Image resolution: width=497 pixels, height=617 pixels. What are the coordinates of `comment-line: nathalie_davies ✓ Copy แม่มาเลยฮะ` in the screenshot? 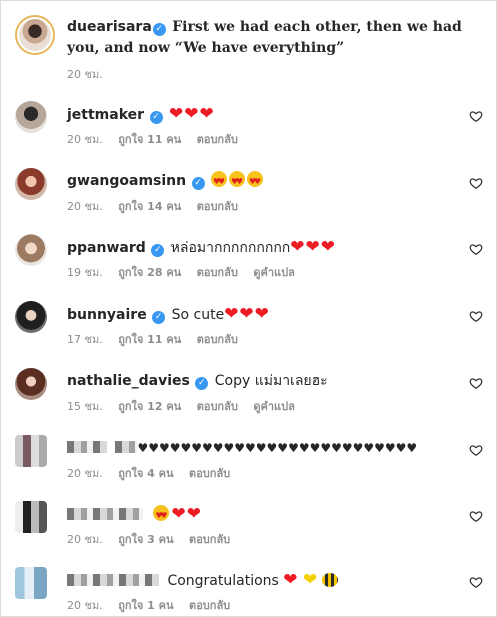 It's located at (197, 381).